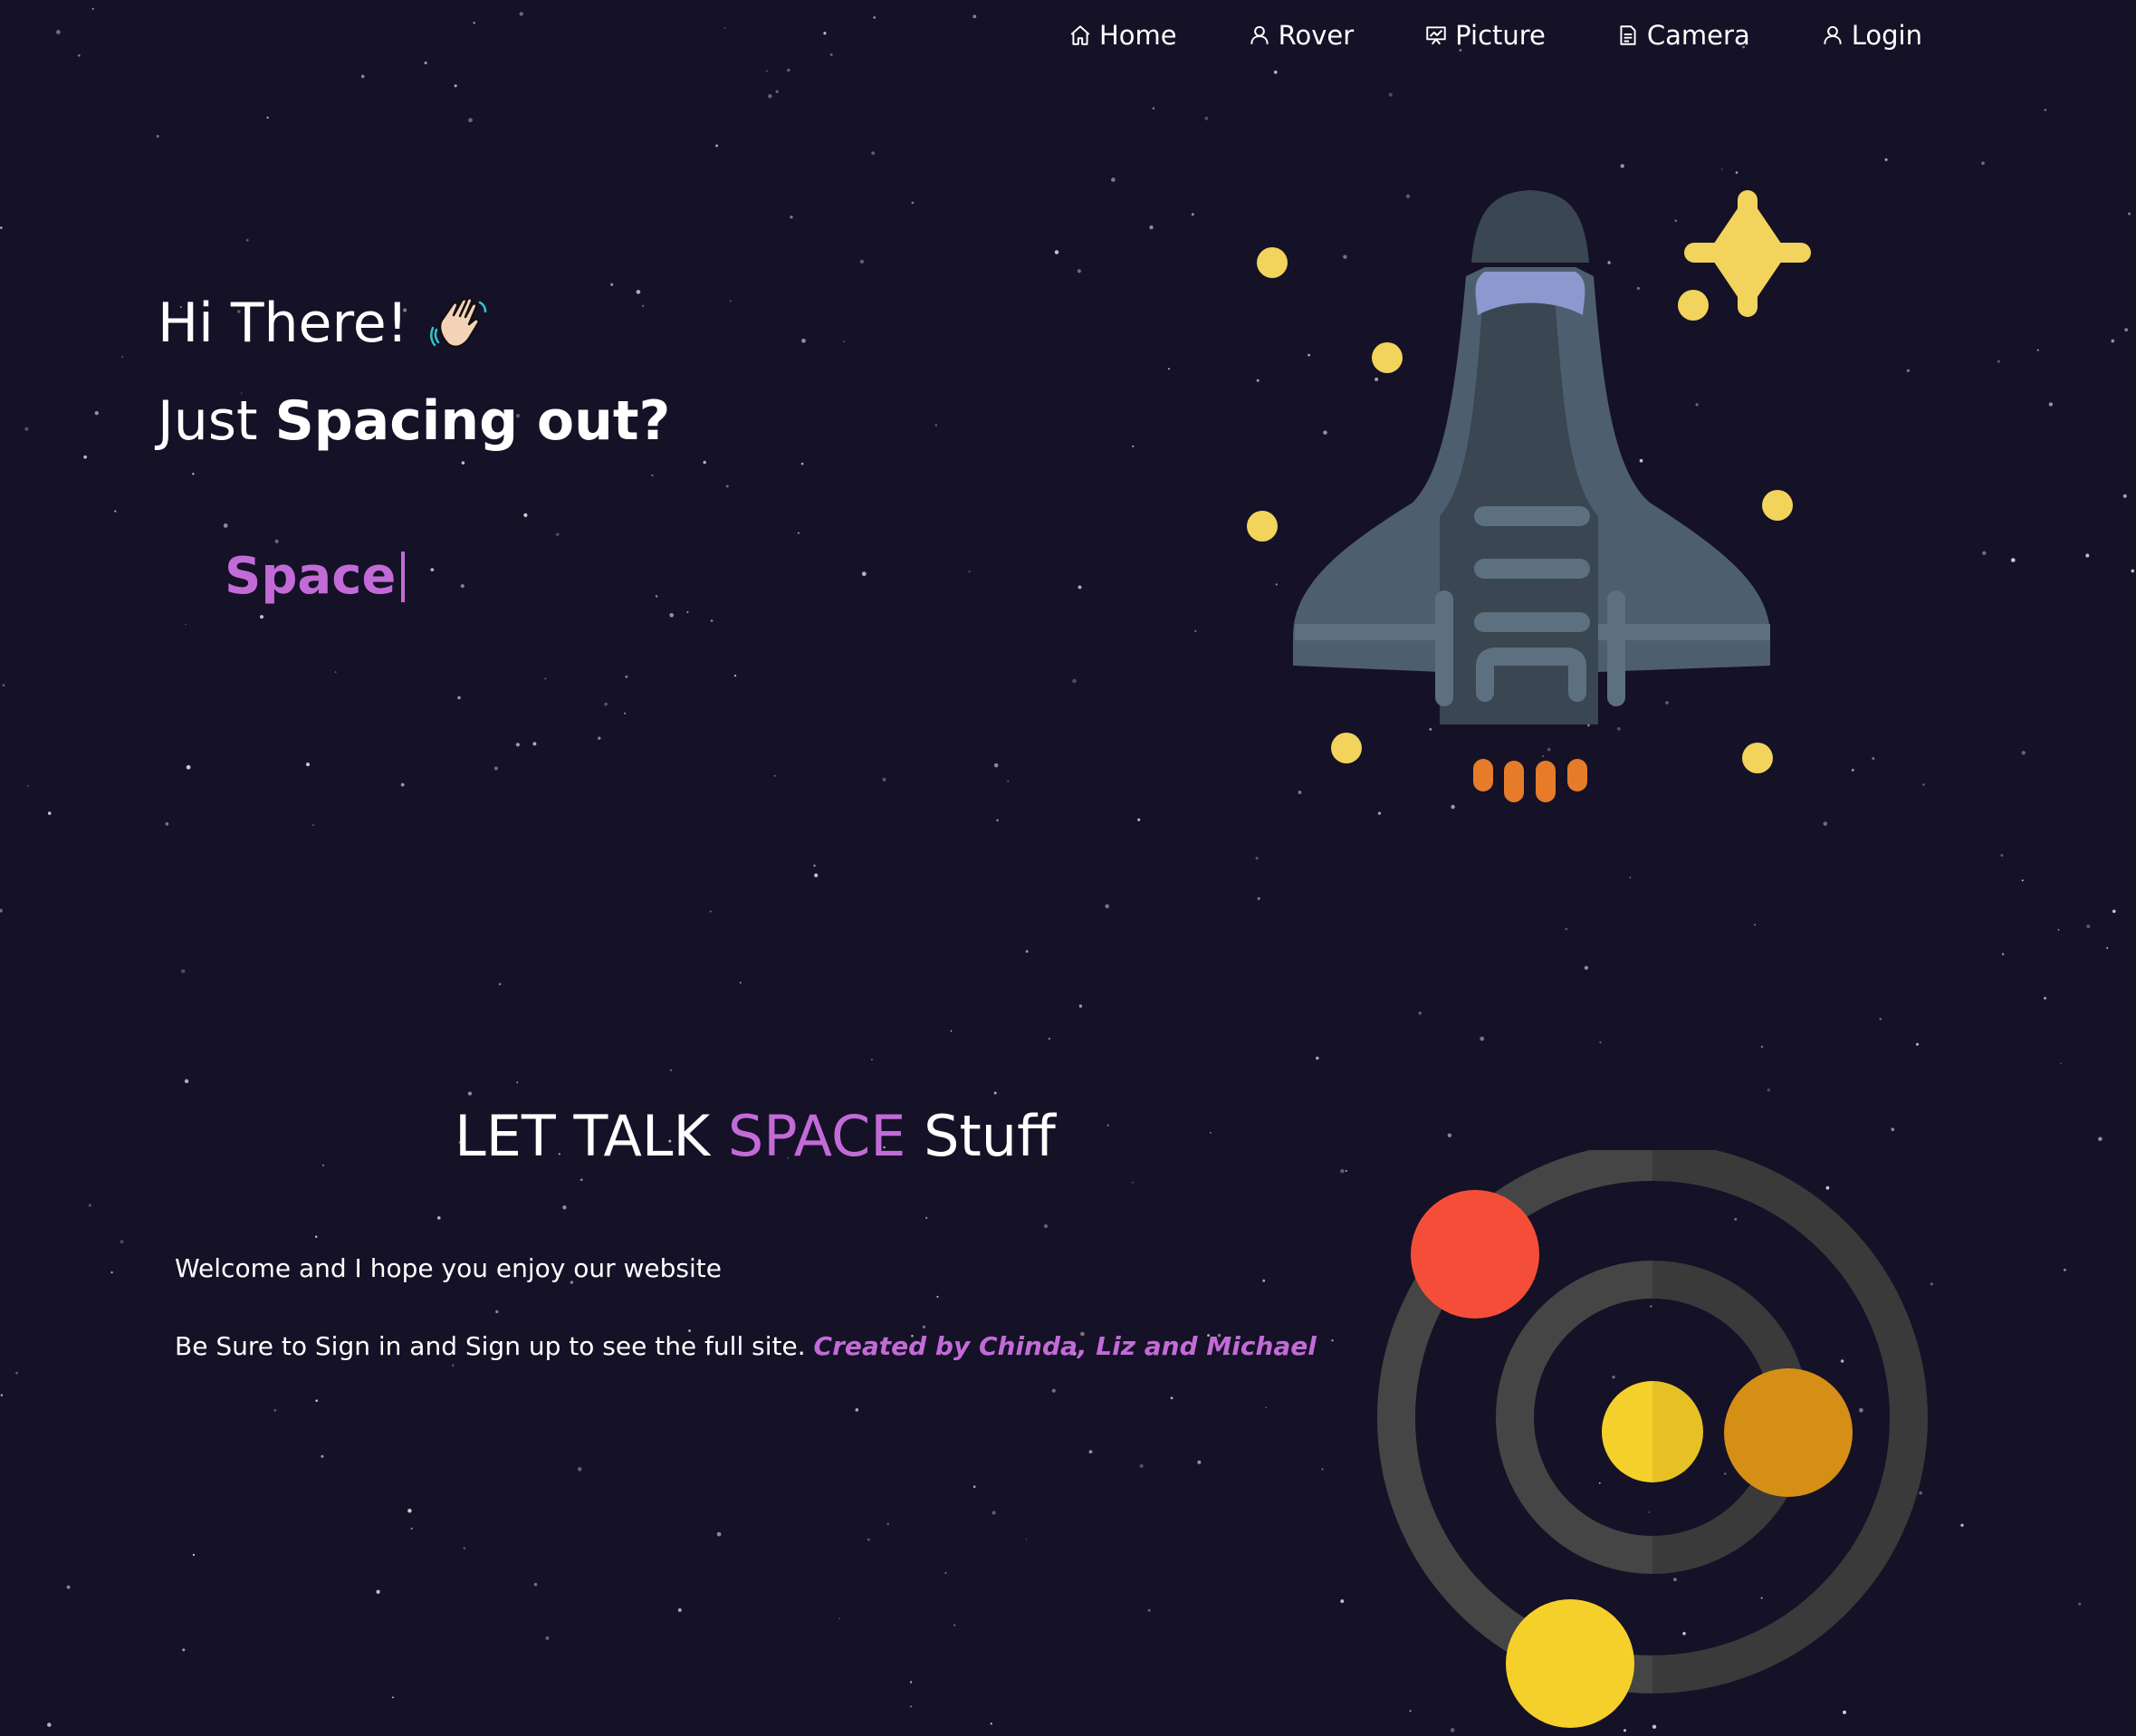 Image resolution: width=2136 pixels, height=1736 pixels. I want to click on planet-yellow, so click(1570, 1663).